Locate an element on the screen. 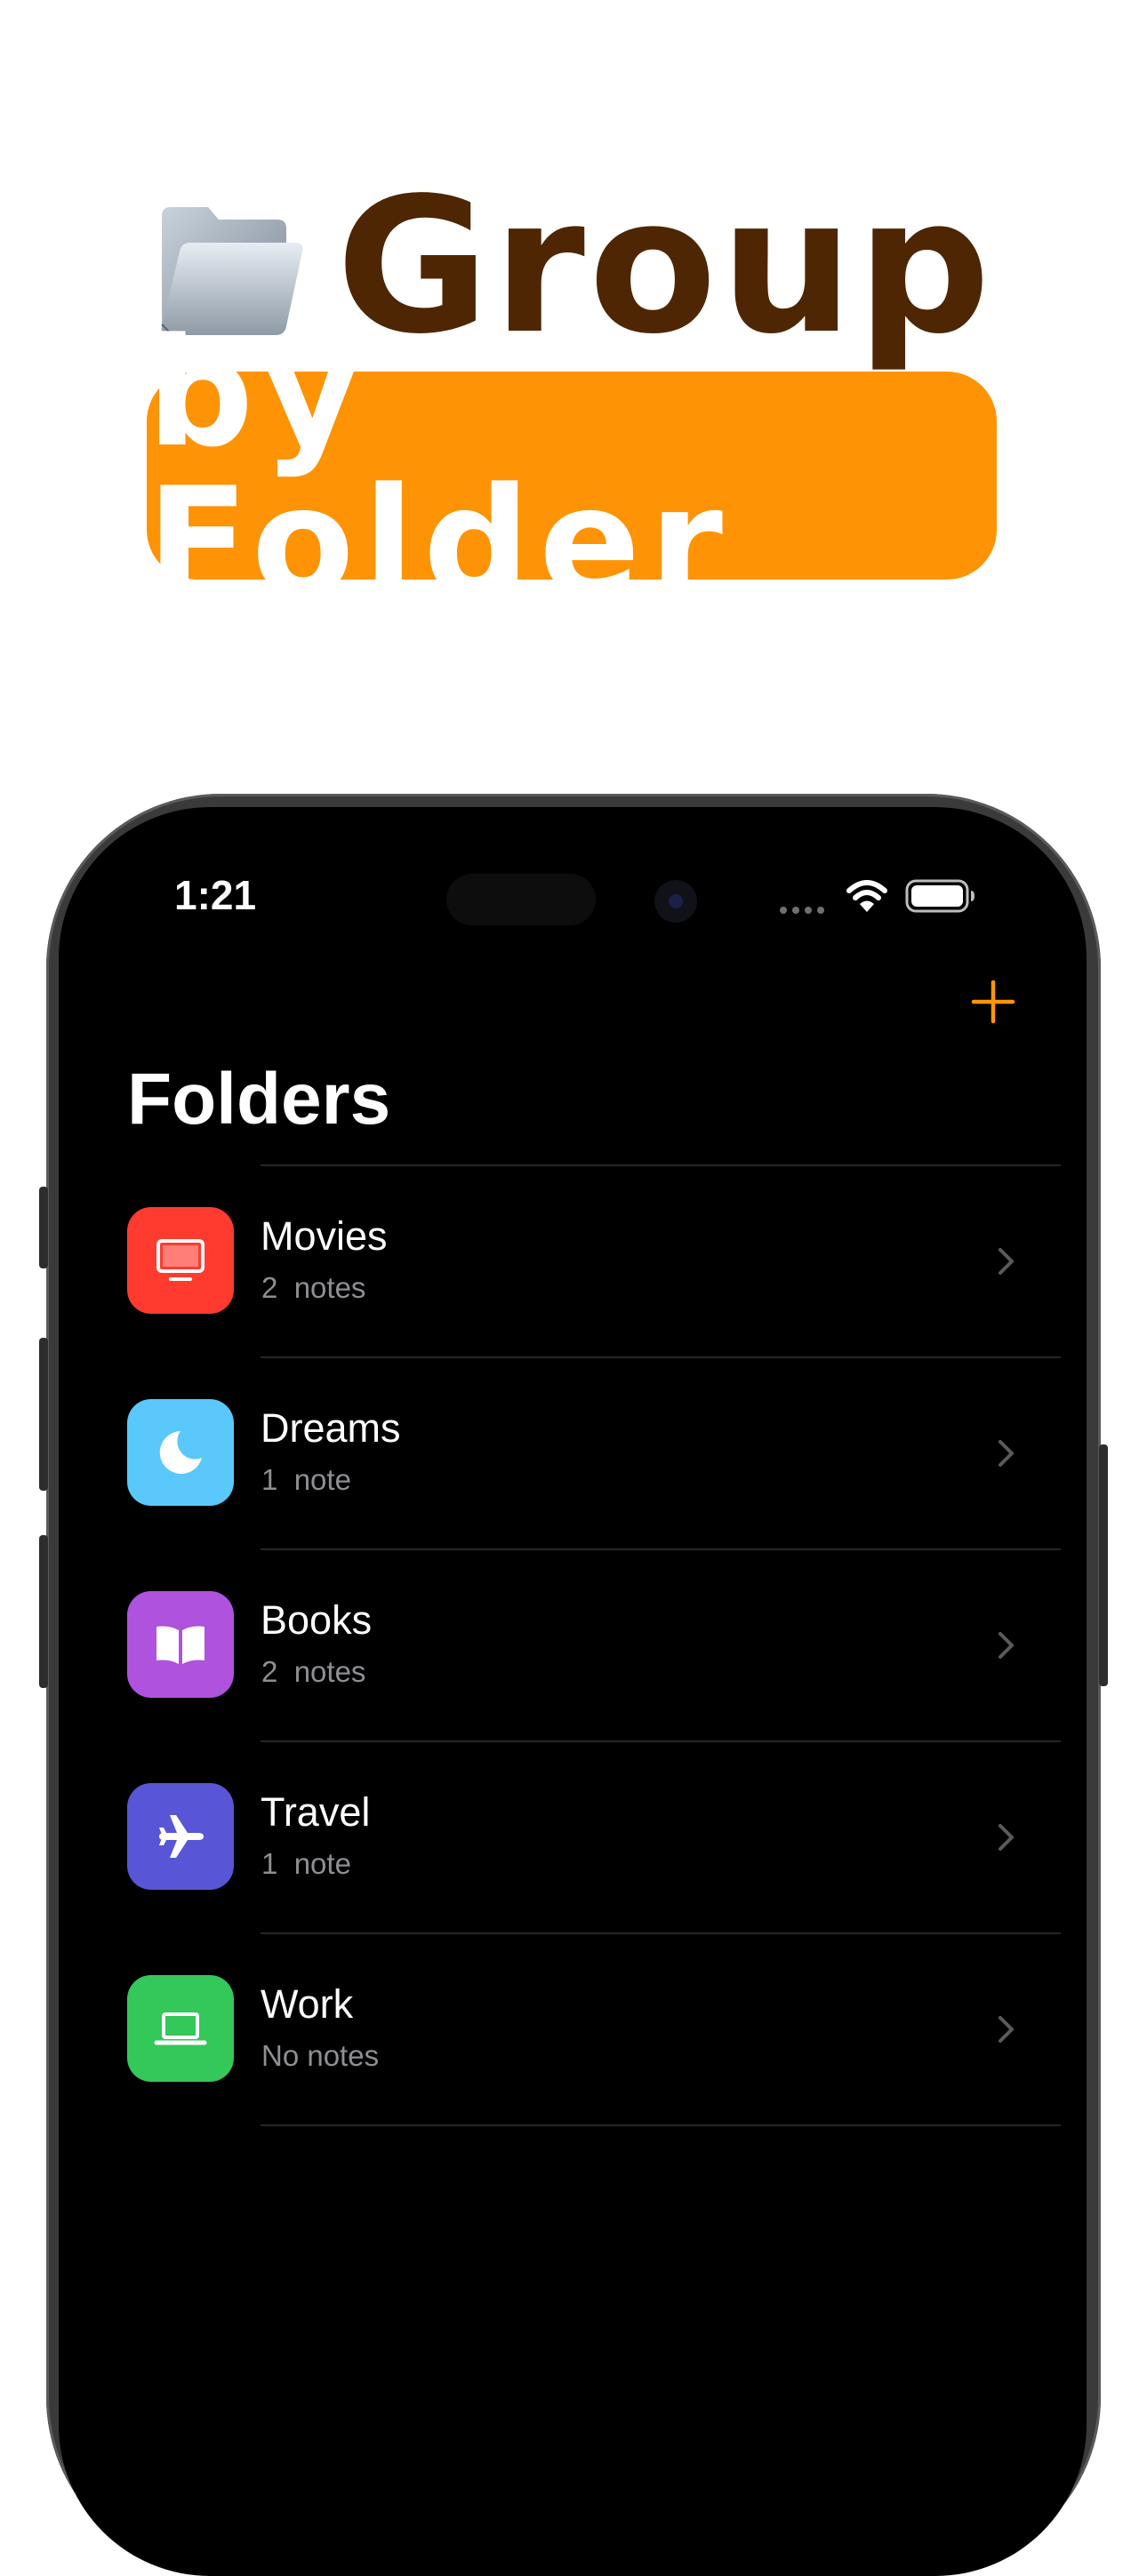  camera-icon is located at coordinates (675, 901).